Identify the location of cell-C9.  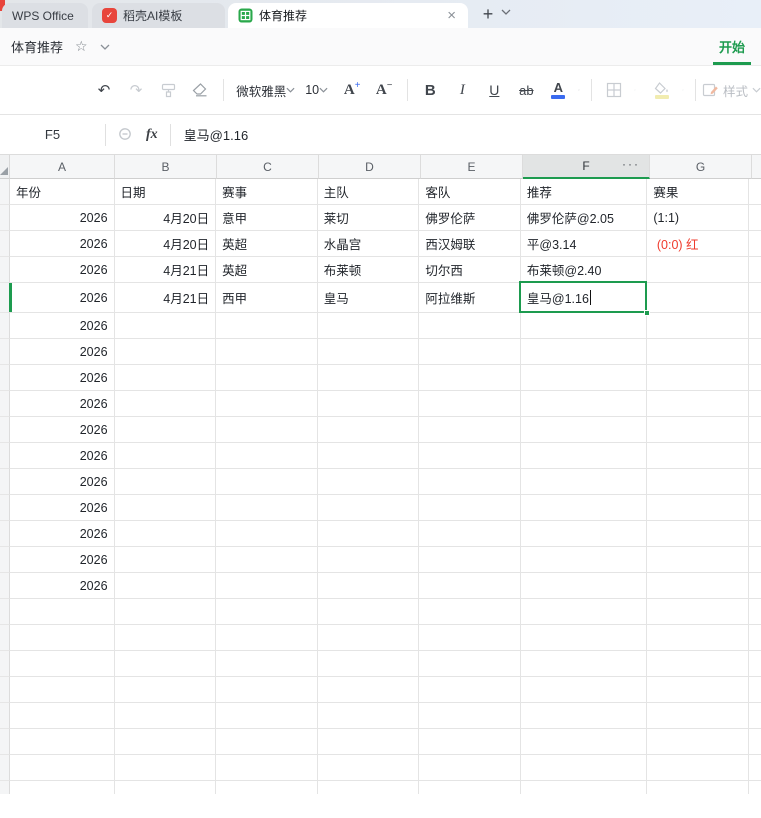
(267, 404).